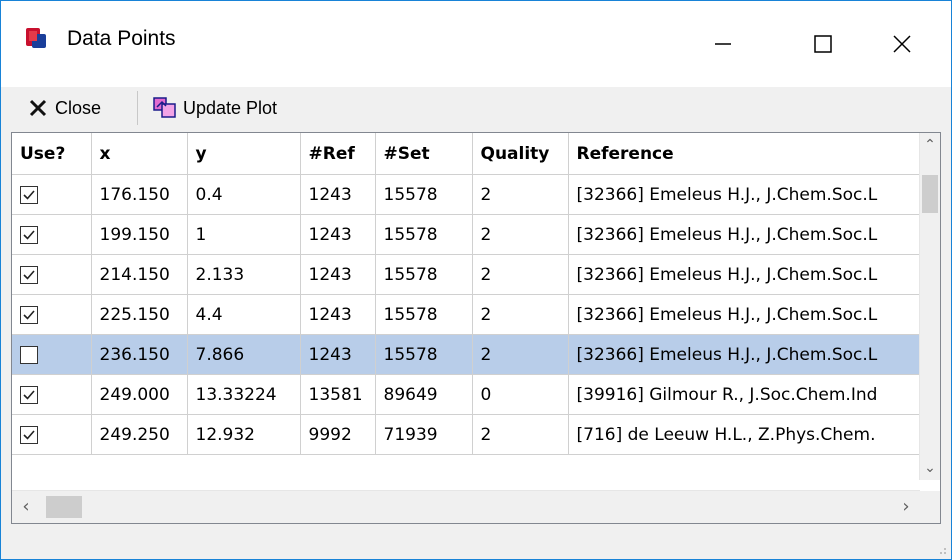 The width and height of the screenshot is (952, 560). I want to click on scroll-right-icon: ›, so click(906, 507).